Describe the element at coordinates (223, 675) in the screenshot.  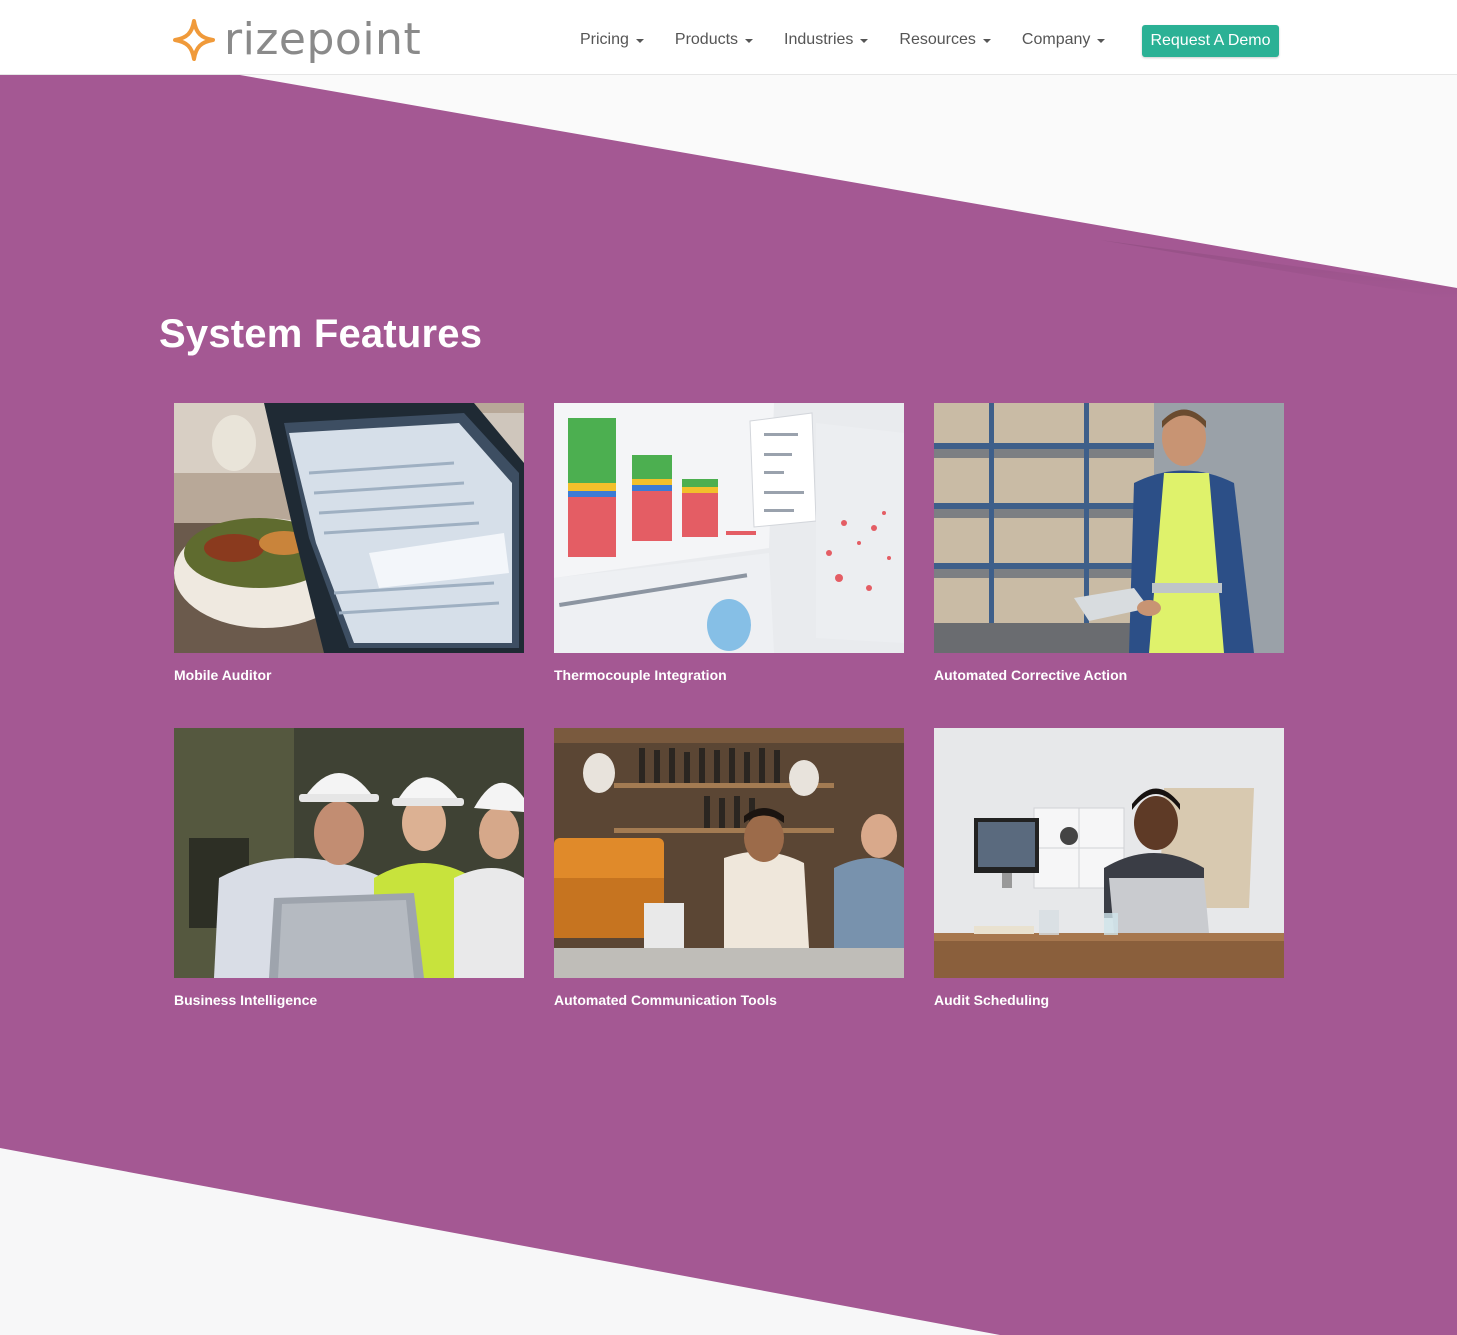
I see `feature-label: Mobile Auditor` at that location.